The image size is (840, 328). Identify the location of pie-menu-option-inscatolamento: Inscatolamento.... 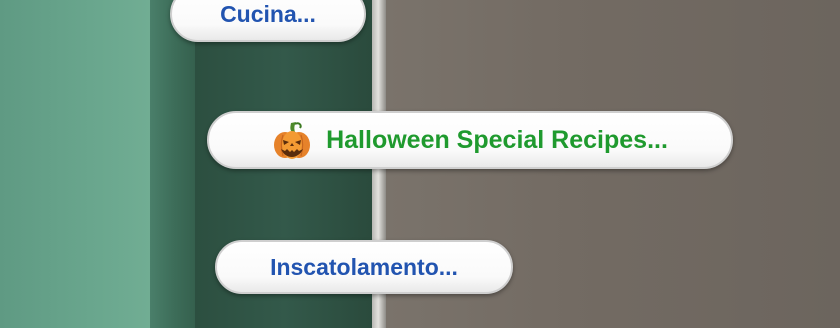
(364, 267).